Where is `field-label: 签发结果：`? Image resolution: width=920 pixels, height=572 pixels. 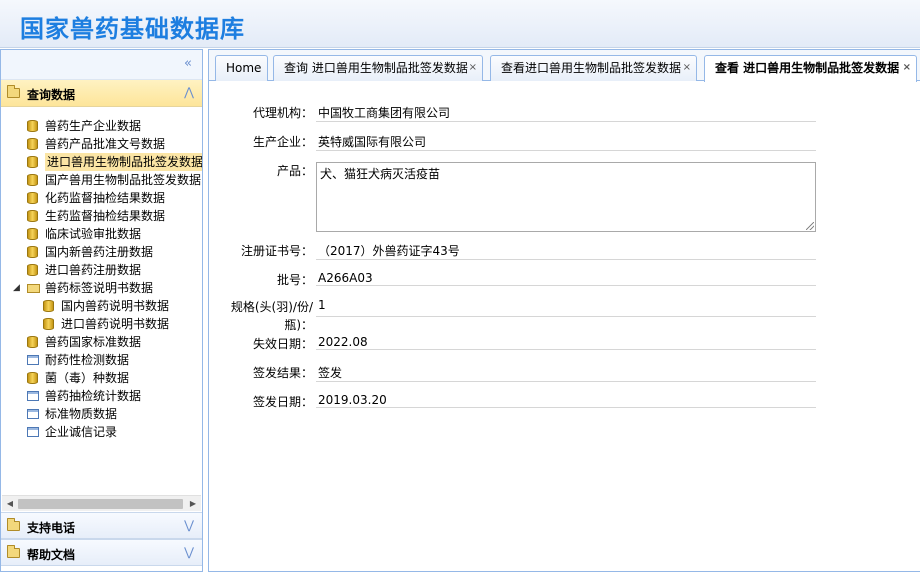 field-label: 签发结果： is located at coordinates (282, 373).